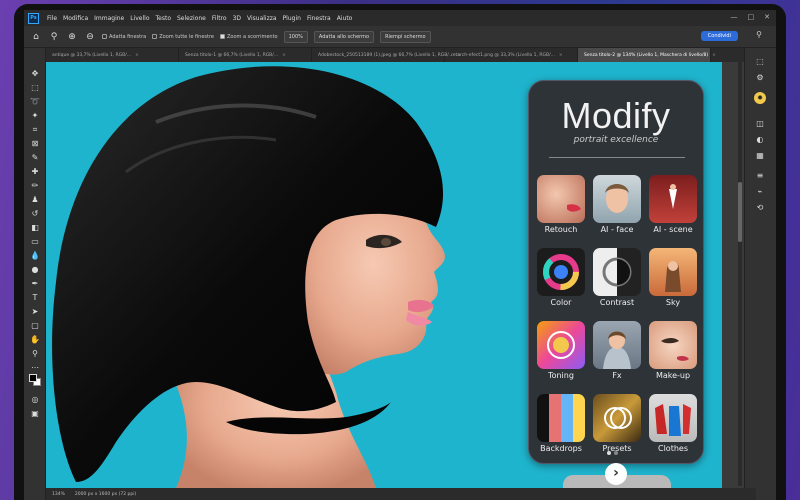 Image resolution: width=800 pixels, height=500 pixels. Describe the element at coordinates (35, 130) in the screenshot. I see `crop-tool-icon: ⌗` at that location.